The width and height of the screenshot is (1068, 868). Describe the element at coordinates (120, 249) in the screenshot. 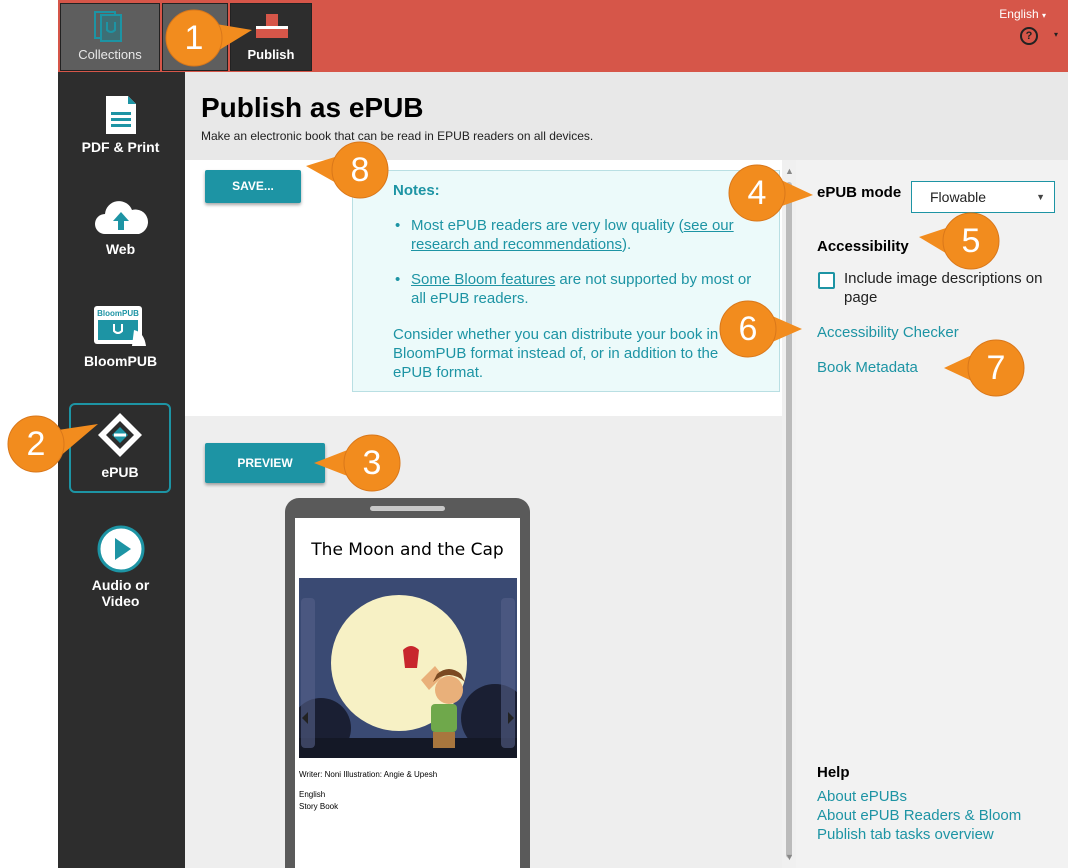

I see `sidebar-item-label: Web` at that location.